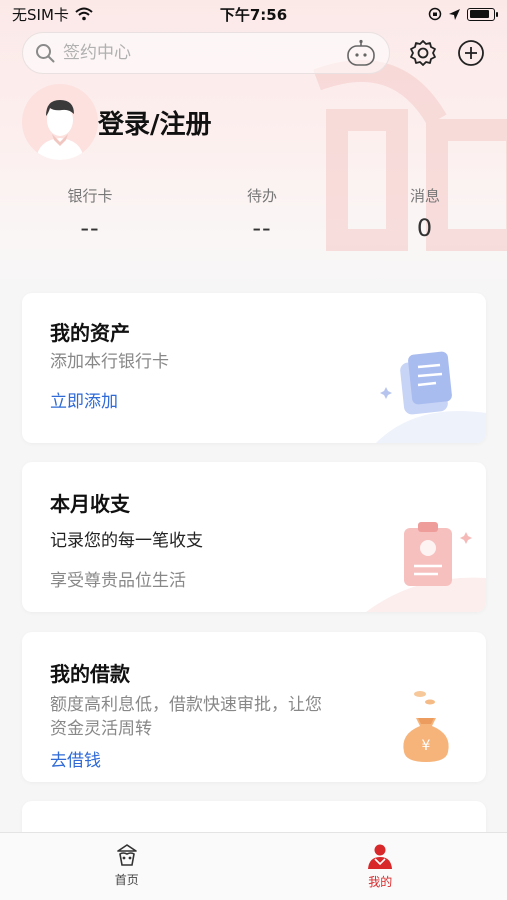 The image size is (507, 900). Describe the element at coordinates (155, 122) in the screenshot. I see `login-register-link: 登录/注册` at that location.